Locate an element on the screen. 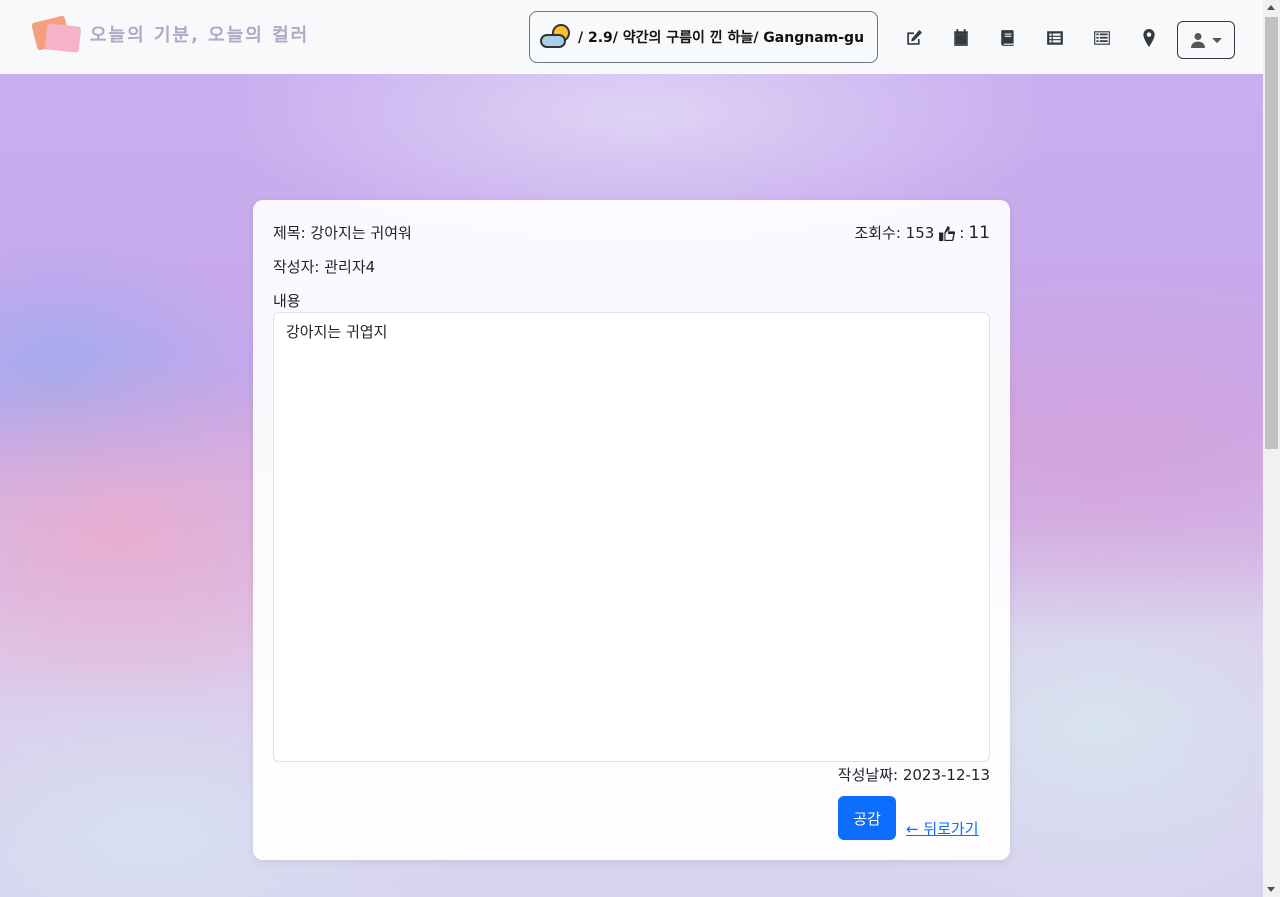 The height and width of the screenshot is (897, 1280). vertical-scrollbar is located at coordinates (1271, 448).